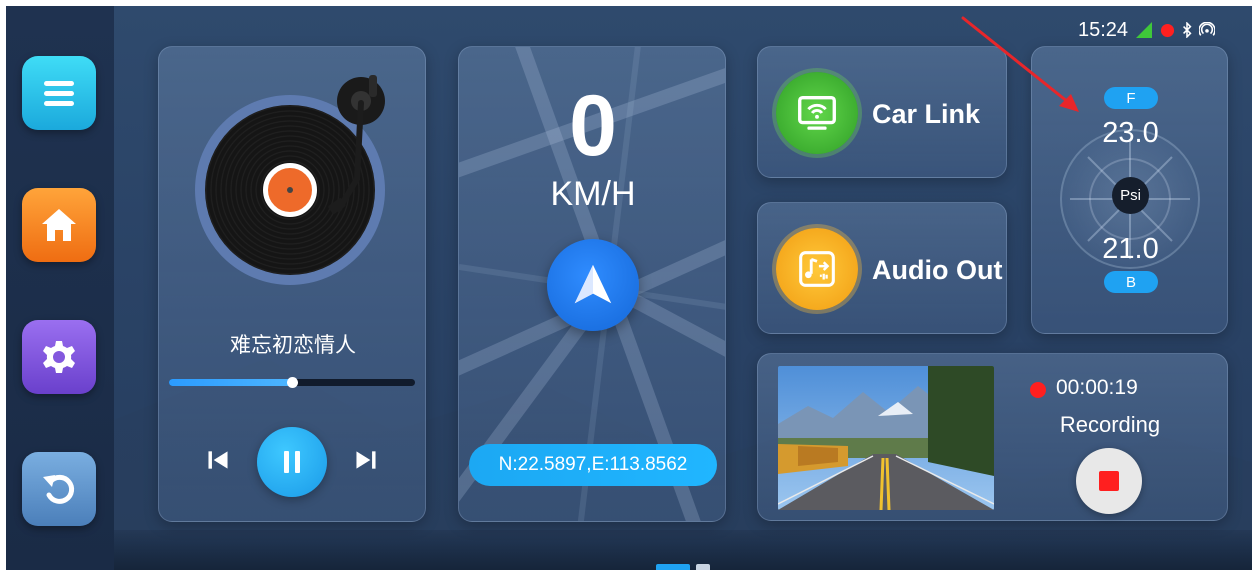 The image size is (1255, 572). I want to click on gear-icon, so click(59, 357).